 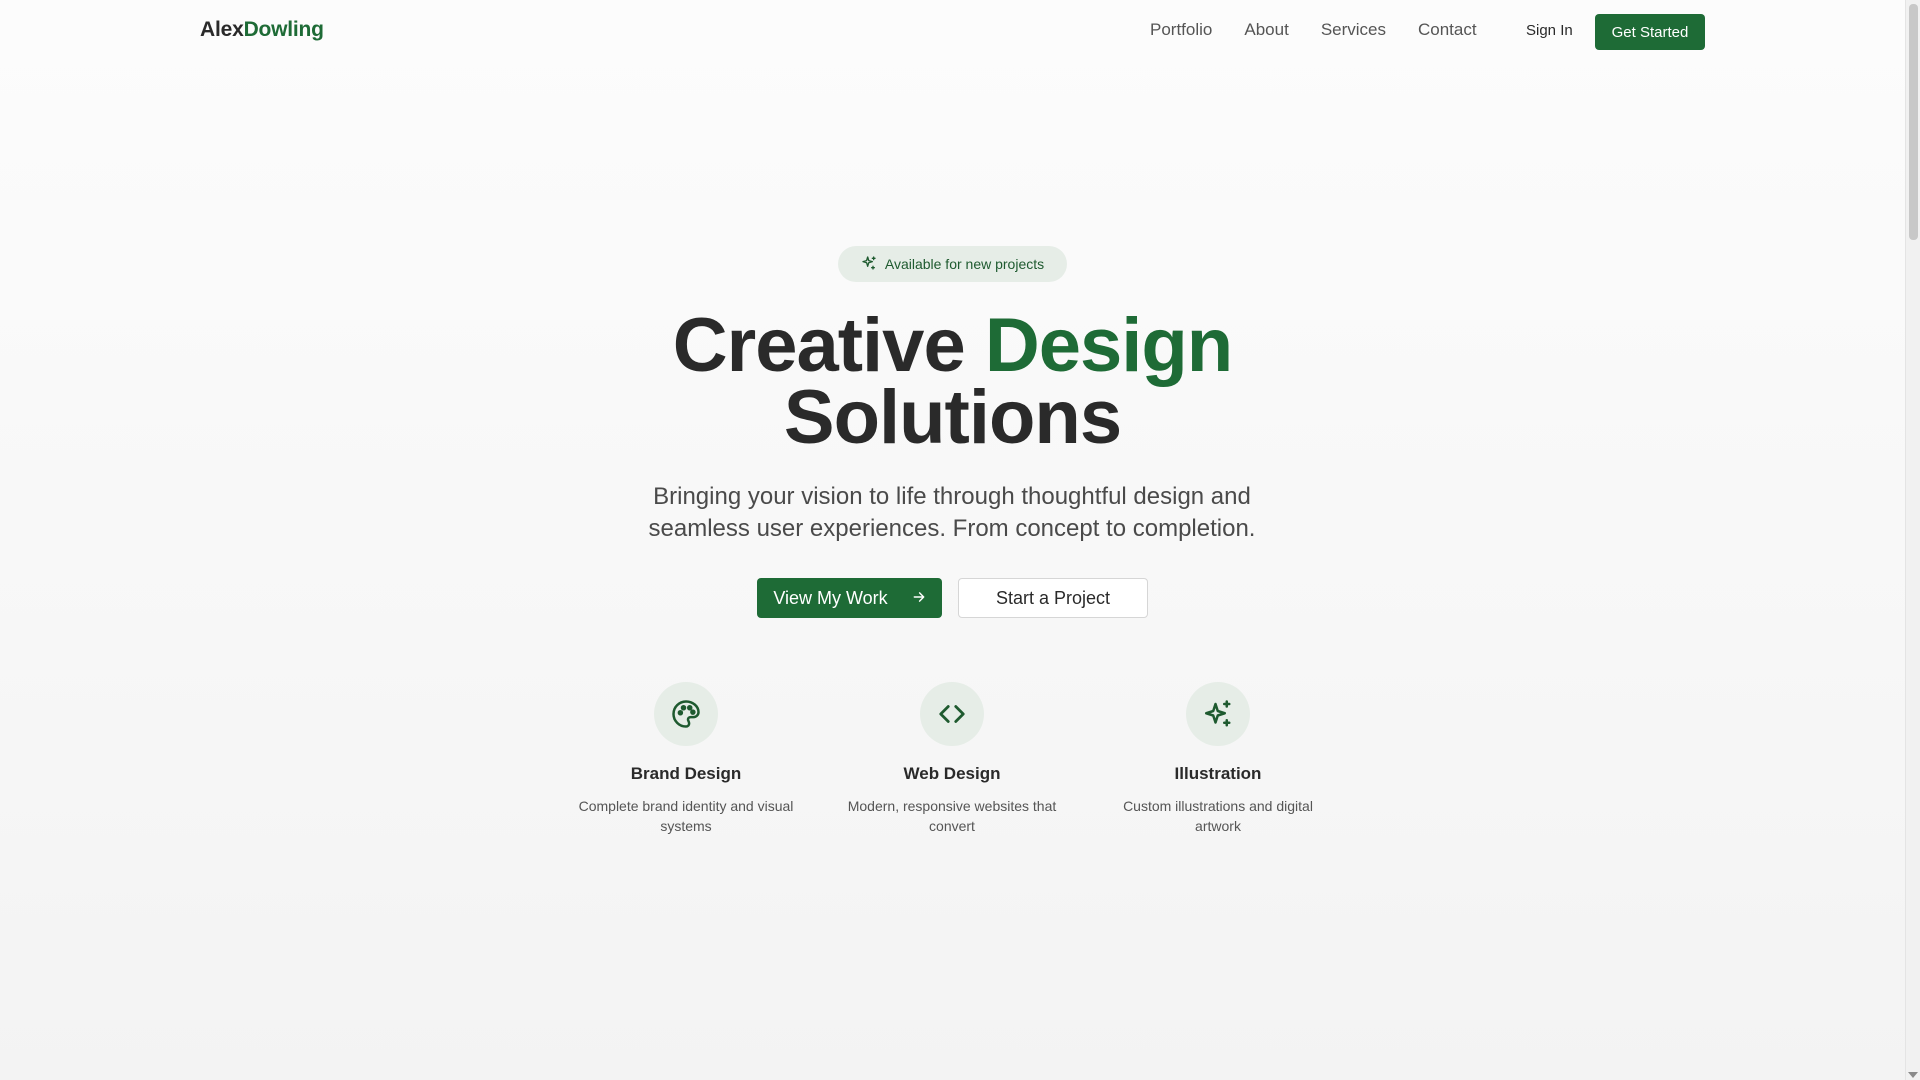 I want to click on nav-item-services: Services, so click(x=1353, y=30).